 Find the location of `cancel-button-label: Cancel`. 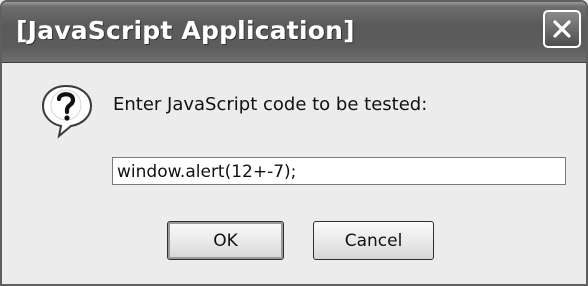

cancel-button-label: Cancel is located at coordinates (373, 240).